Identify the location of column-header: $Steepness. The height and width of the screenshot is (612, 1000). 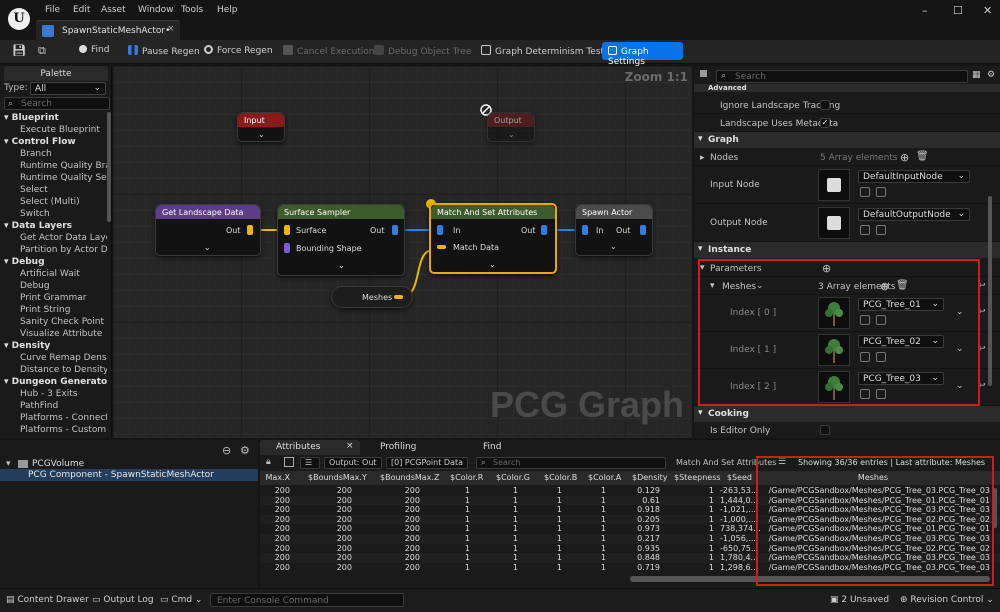
(697, 477).